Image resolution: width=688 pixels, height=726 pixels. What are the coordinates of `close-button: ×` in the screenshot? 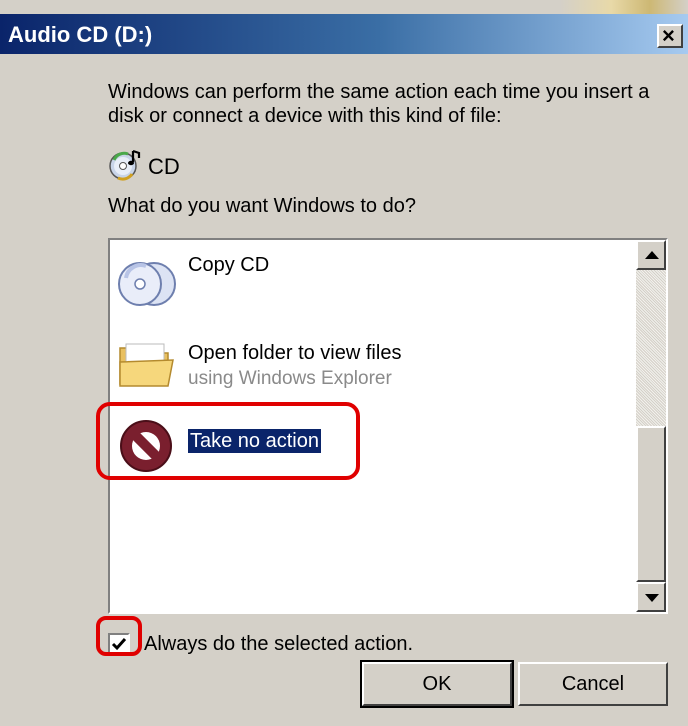 It's located at (670, 35).